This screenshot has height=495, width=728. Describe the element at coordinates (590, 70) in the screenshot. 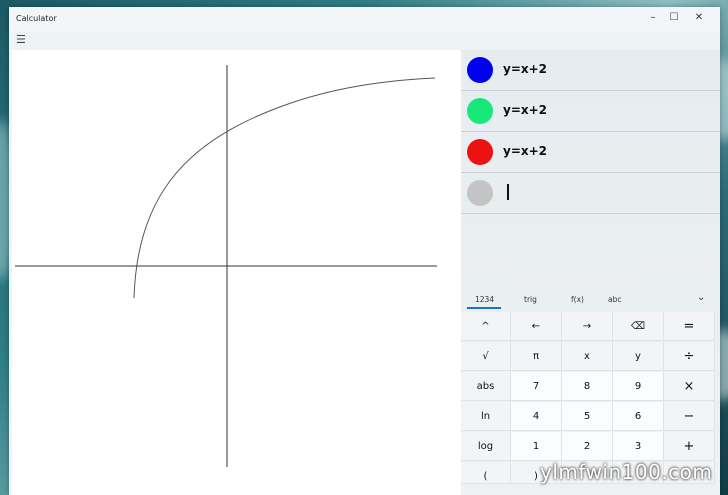

I see `equation-row-1: y=x+2` at that location.